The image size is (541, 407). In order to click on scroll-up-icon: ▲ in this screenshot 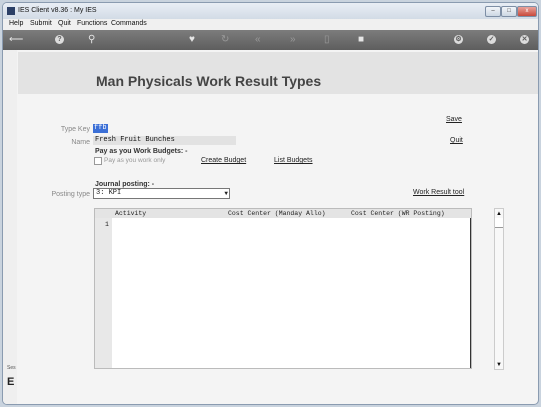, I will do `click(499, 214)`.